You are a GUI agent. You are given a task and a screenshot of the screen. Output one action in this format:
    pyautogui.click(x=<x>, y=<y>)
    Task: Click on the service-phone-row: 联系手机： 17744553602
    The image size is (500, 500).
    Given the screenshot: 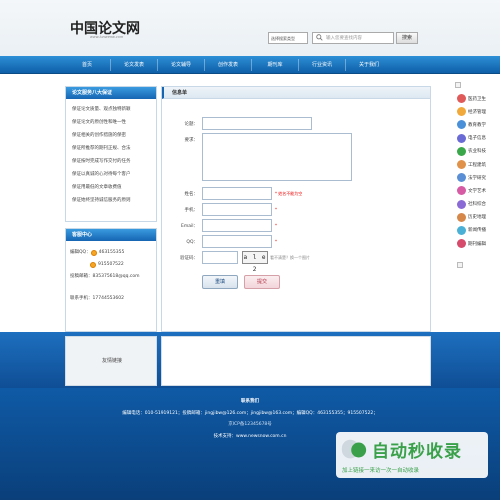 What is the action you would take?
    pyautogui.click(x=111, y=299)
    